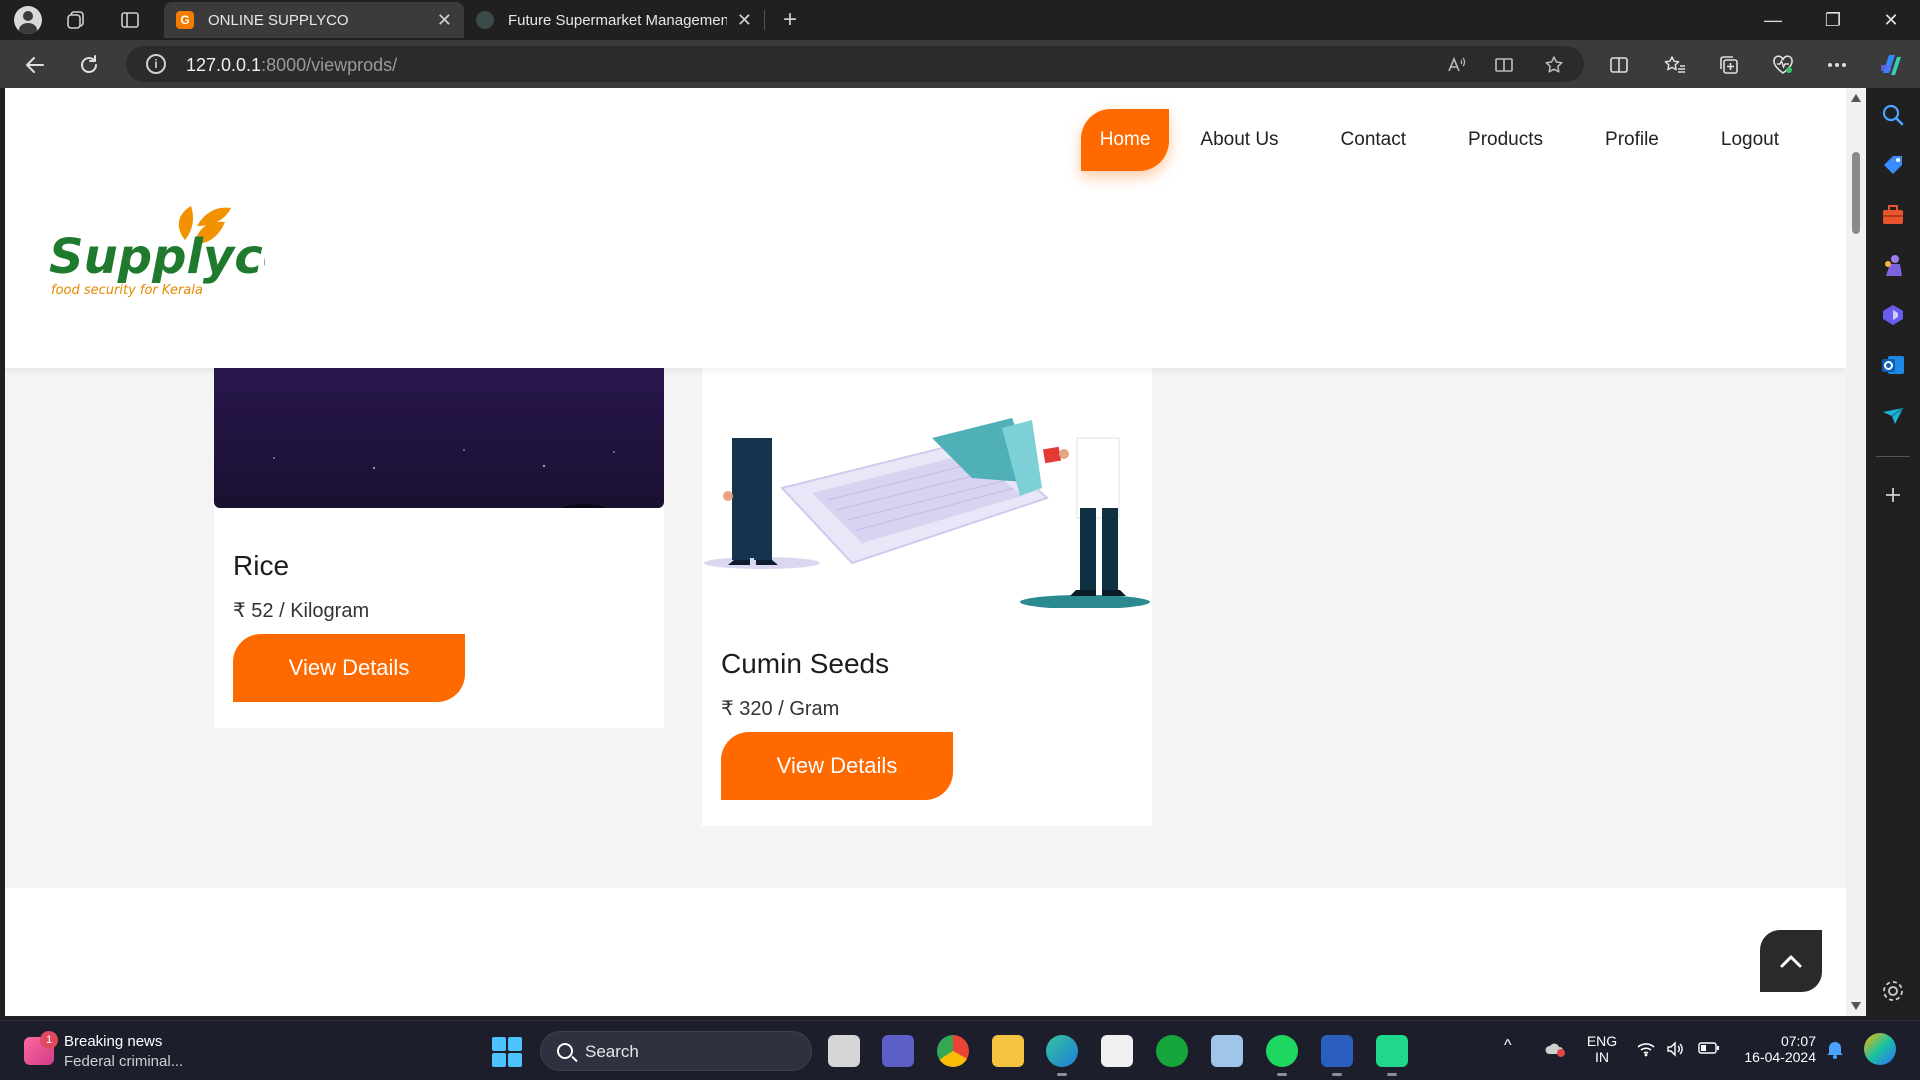 The height and width of the screenshot is (1080, 1920). What do you see at coordinates (1837, 65) in the screenshot?
I see `more-icon` at bounding box center [1837, 65].